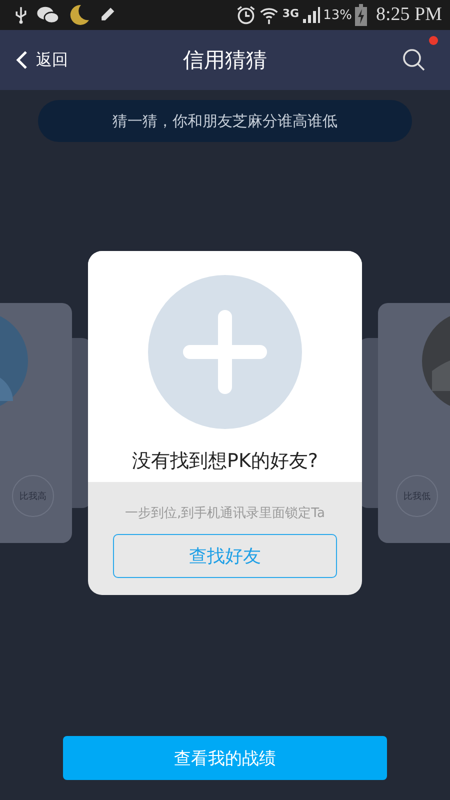  Describe the element at coordinates (22, 60) in the screenshot. I see `chevron-left-icon` at that location.